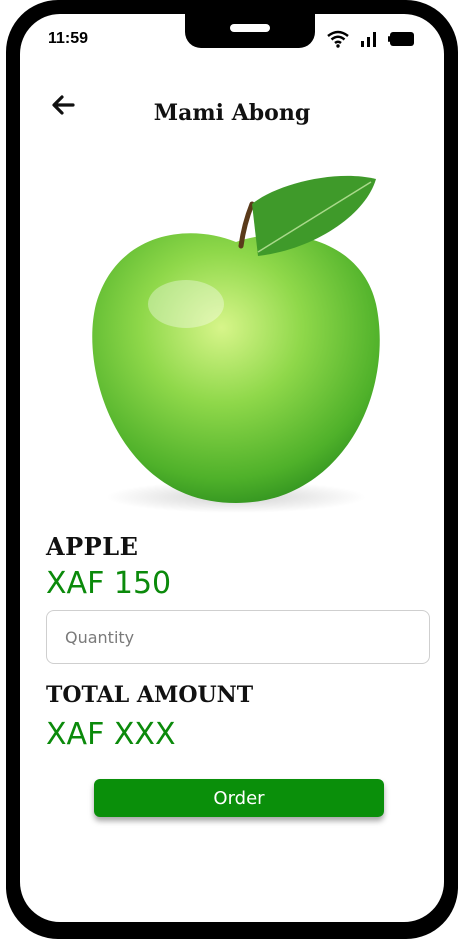 Image resolution: width=464 pixels, height=939 pixels. What do you see at coordinates (238, 637) in the screenshot?
I see `quantity-input` at bounding box center [238, 637].